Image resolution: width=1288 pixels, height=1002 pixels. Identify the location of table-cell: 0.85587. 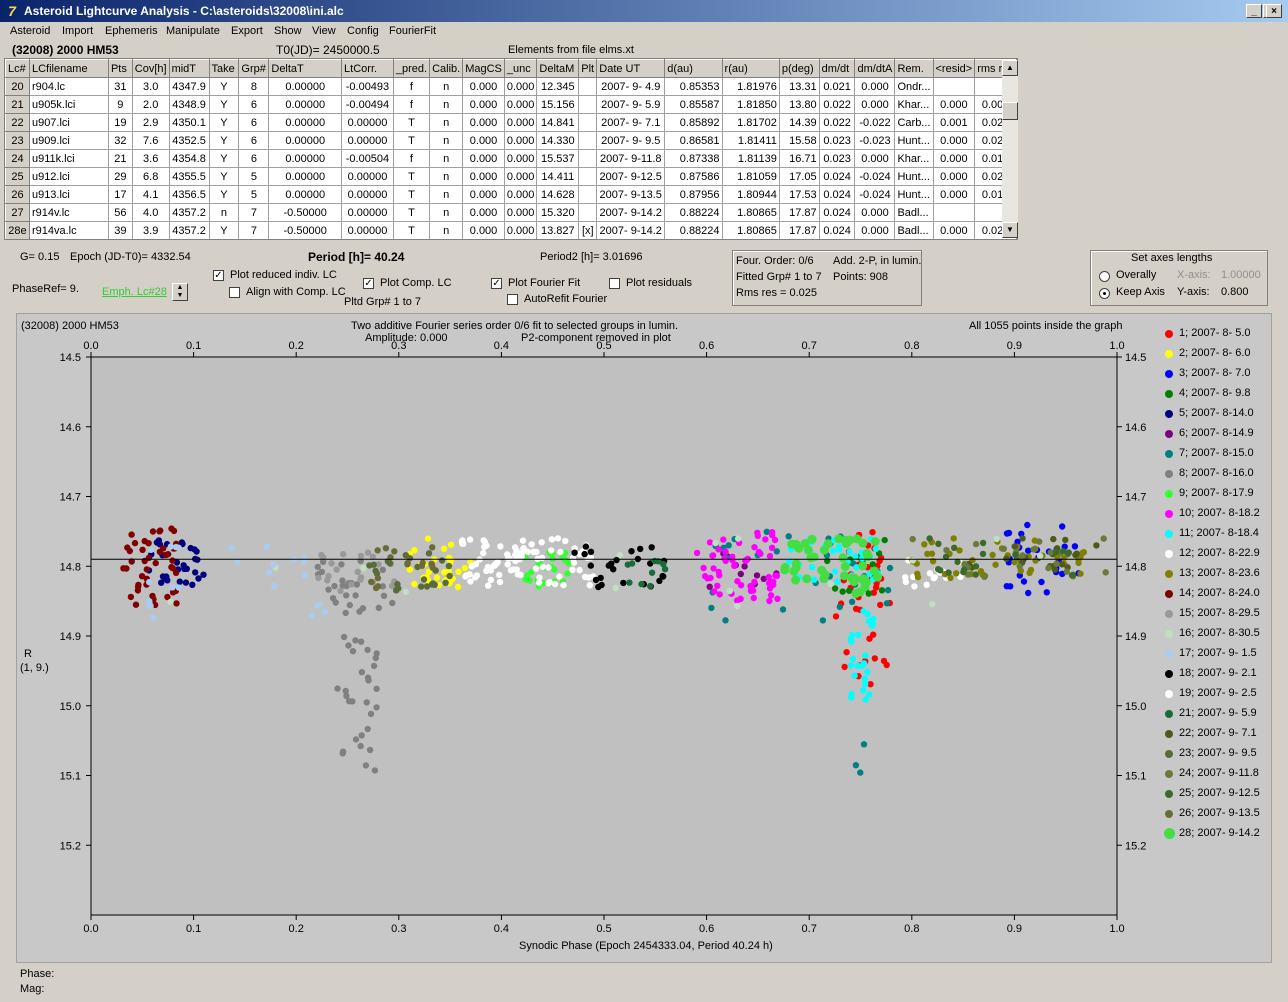
(693, 104).